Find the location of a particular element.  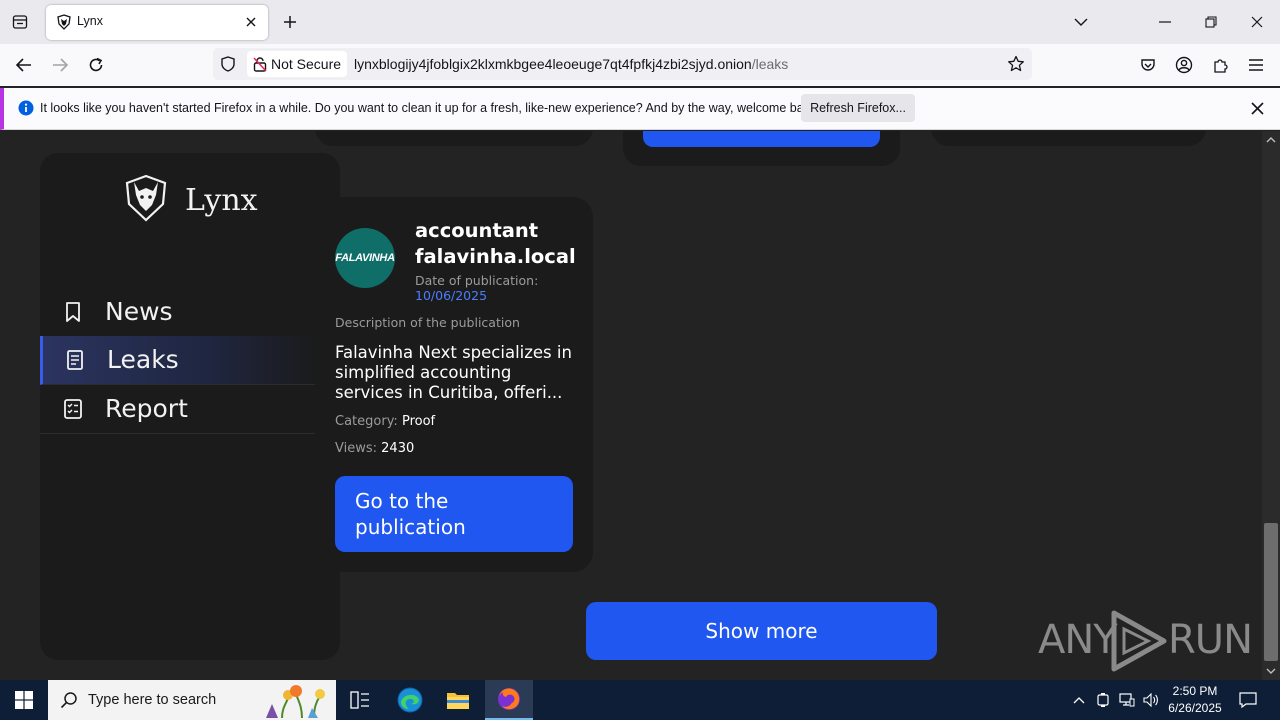

menu-hamburger-icon is located at coordinates (1256, 65).